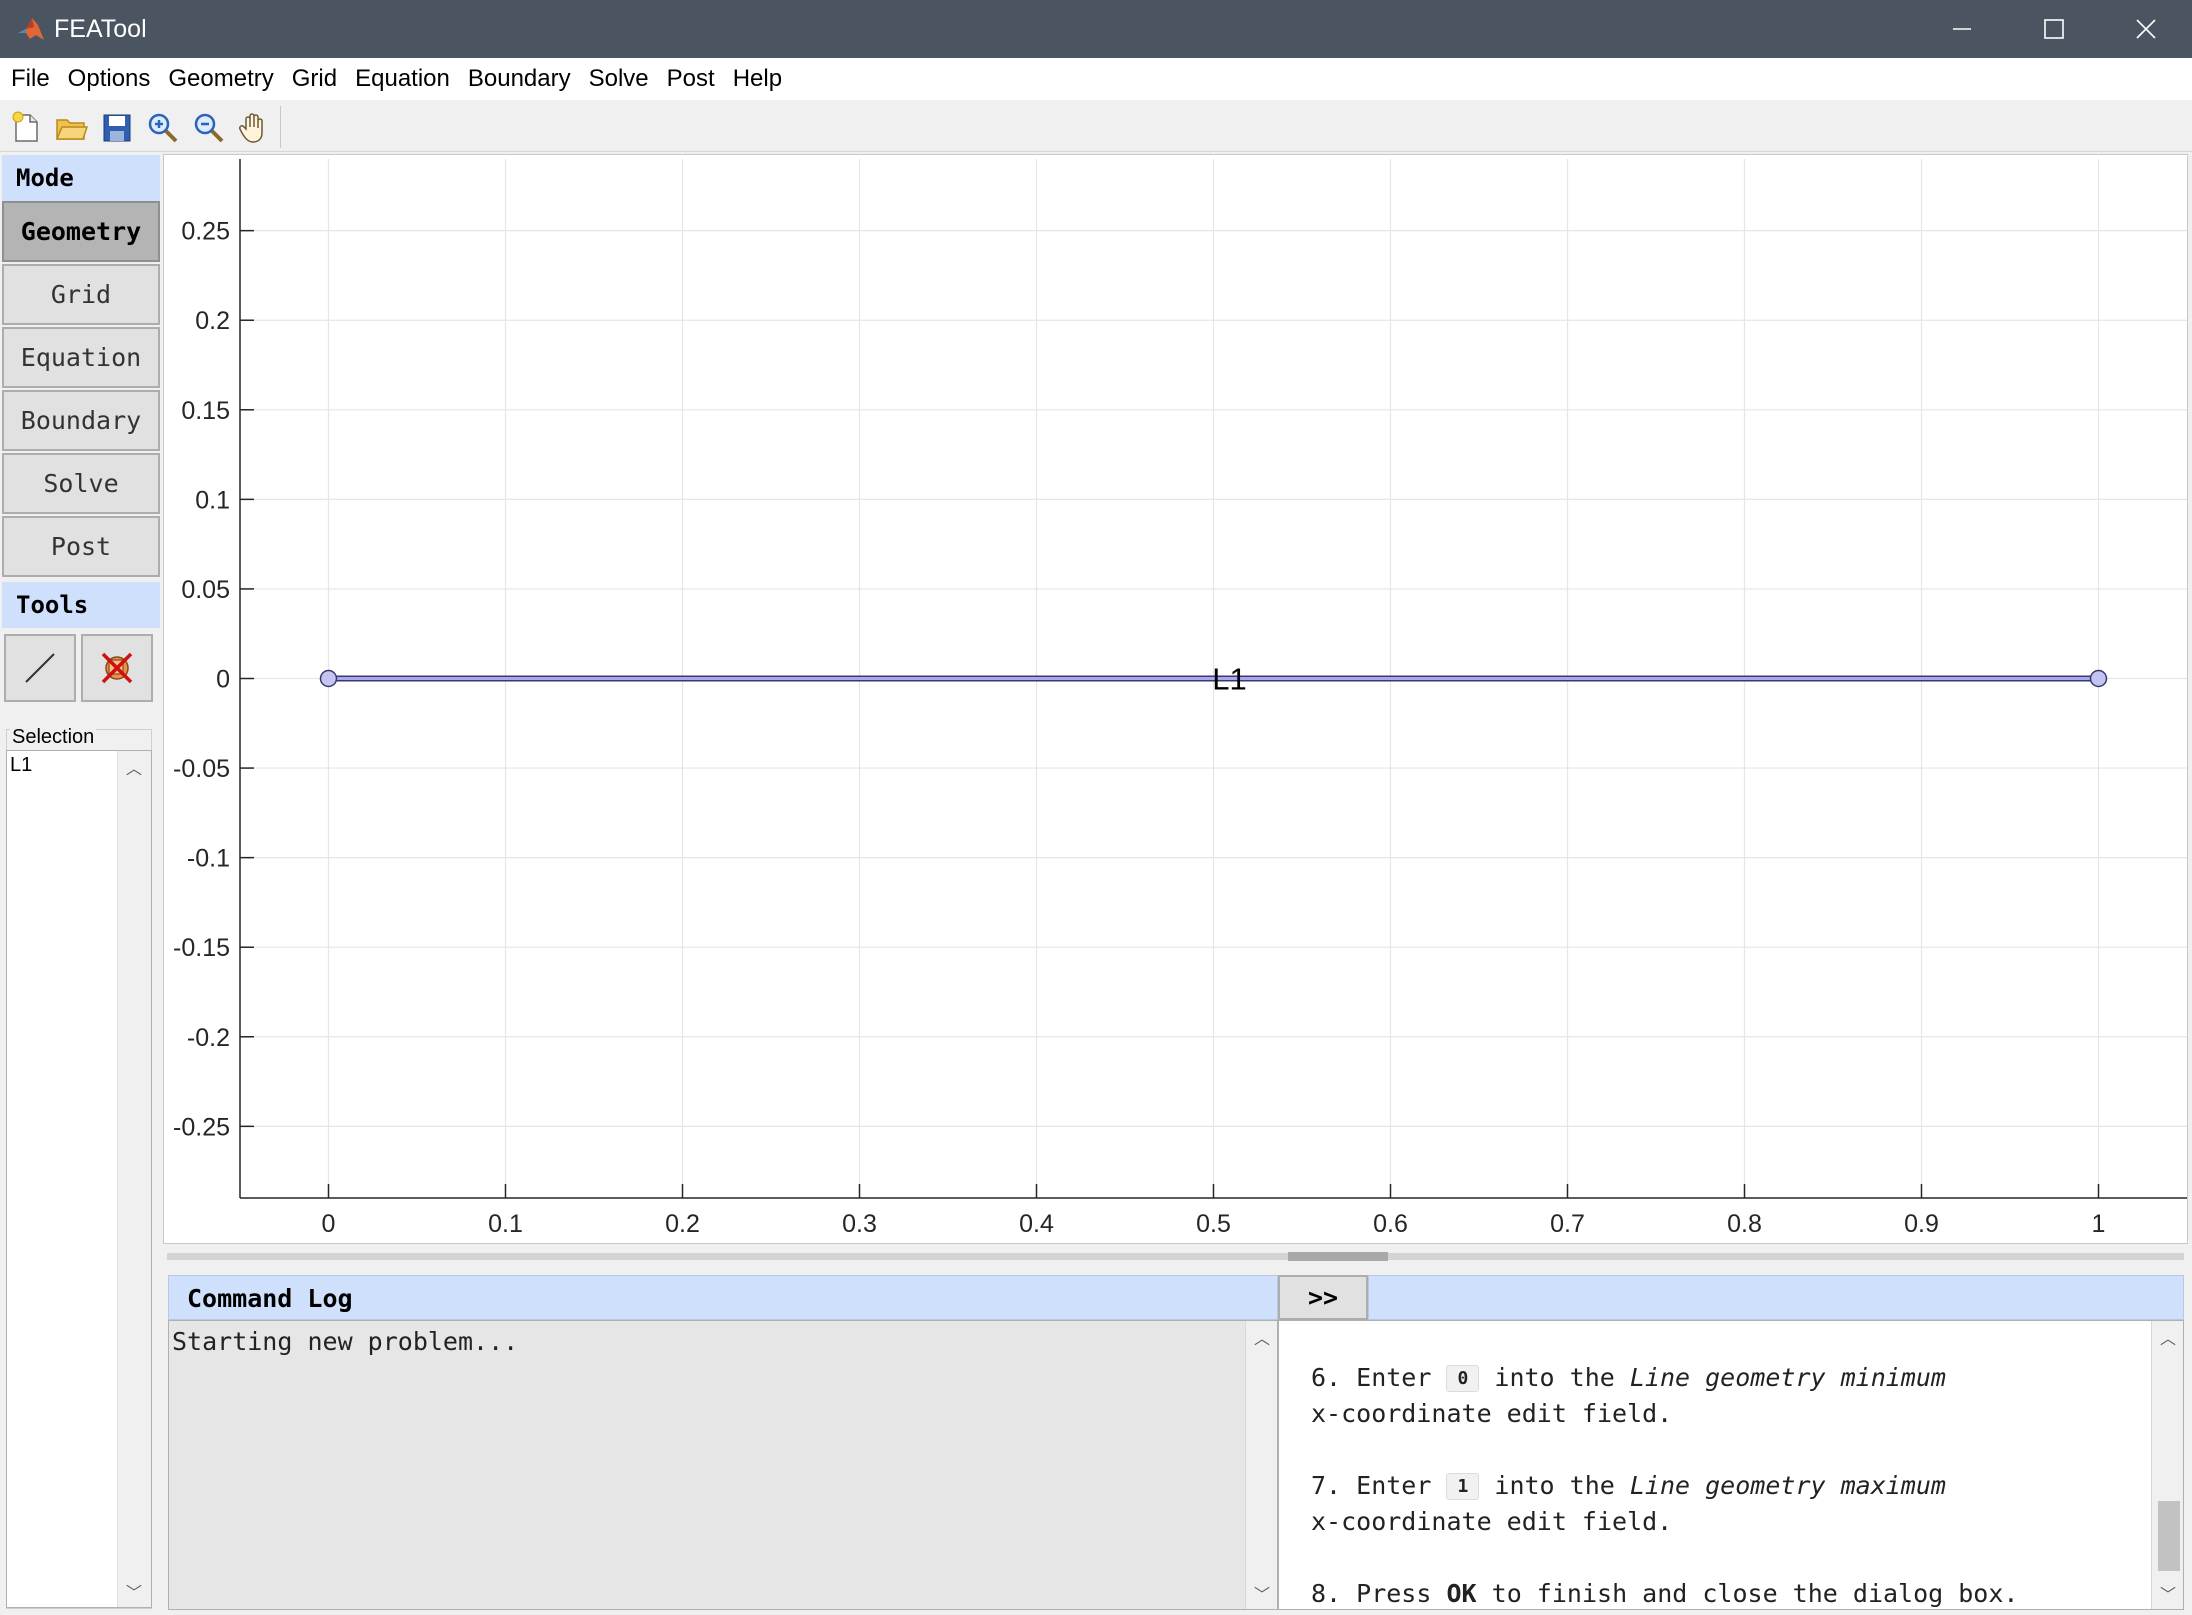 The width and height of the screenshot is (2192, 1615). What do you see at coordinates (1492, 1521) in the screenshot?
I see `help-step-7-line-2: x-coordinate edit field.` at bounding box center [1492, 1521].